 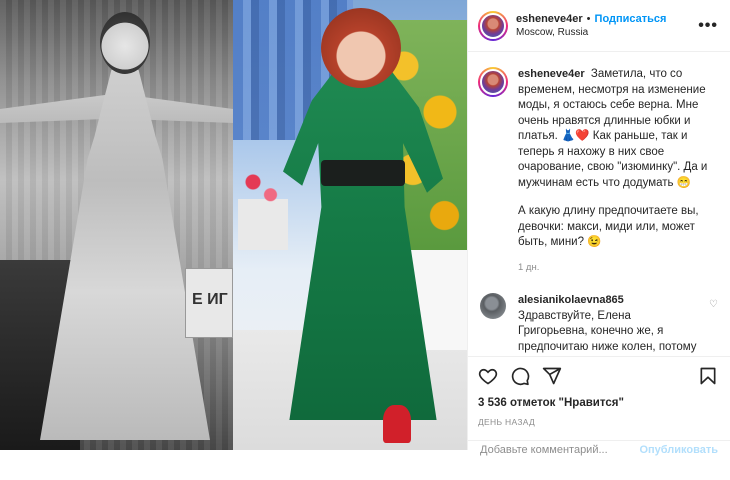 I want to click on caption-username: esheneve4er, so click(x=551, y=74).